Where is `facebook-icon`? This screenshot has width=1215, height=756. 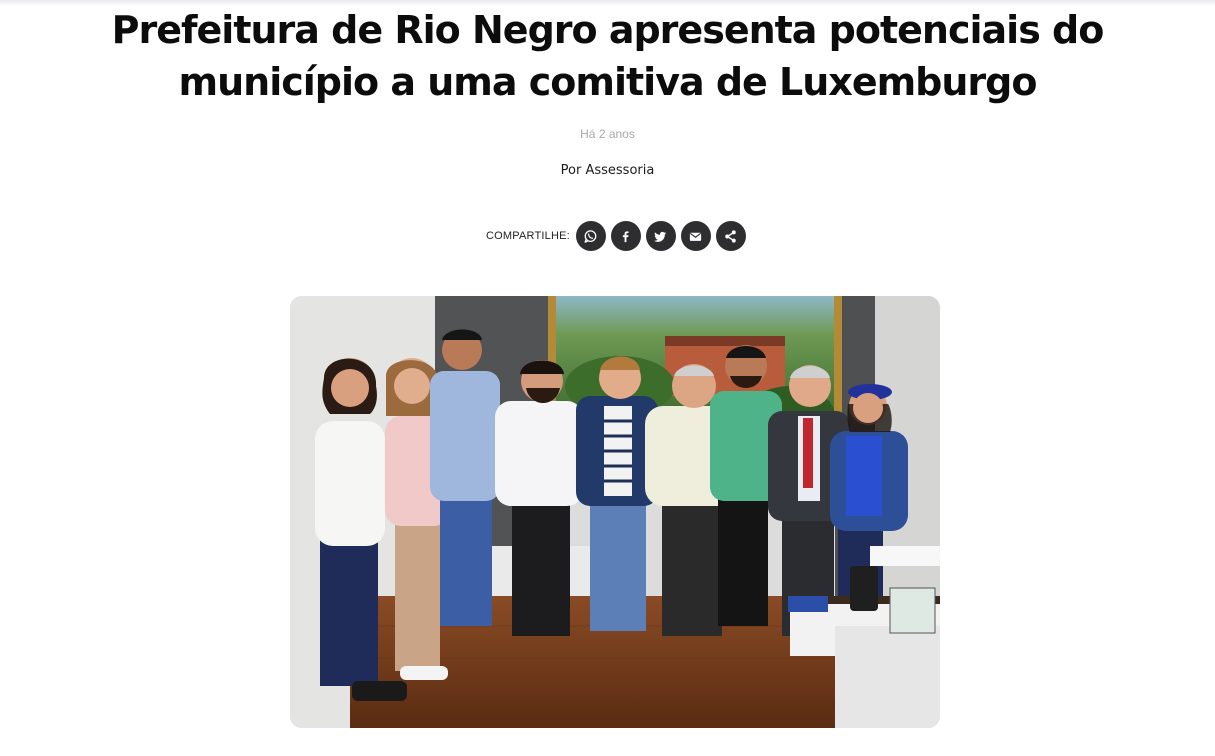
facebook-icon is located at coordinates (626, 236).